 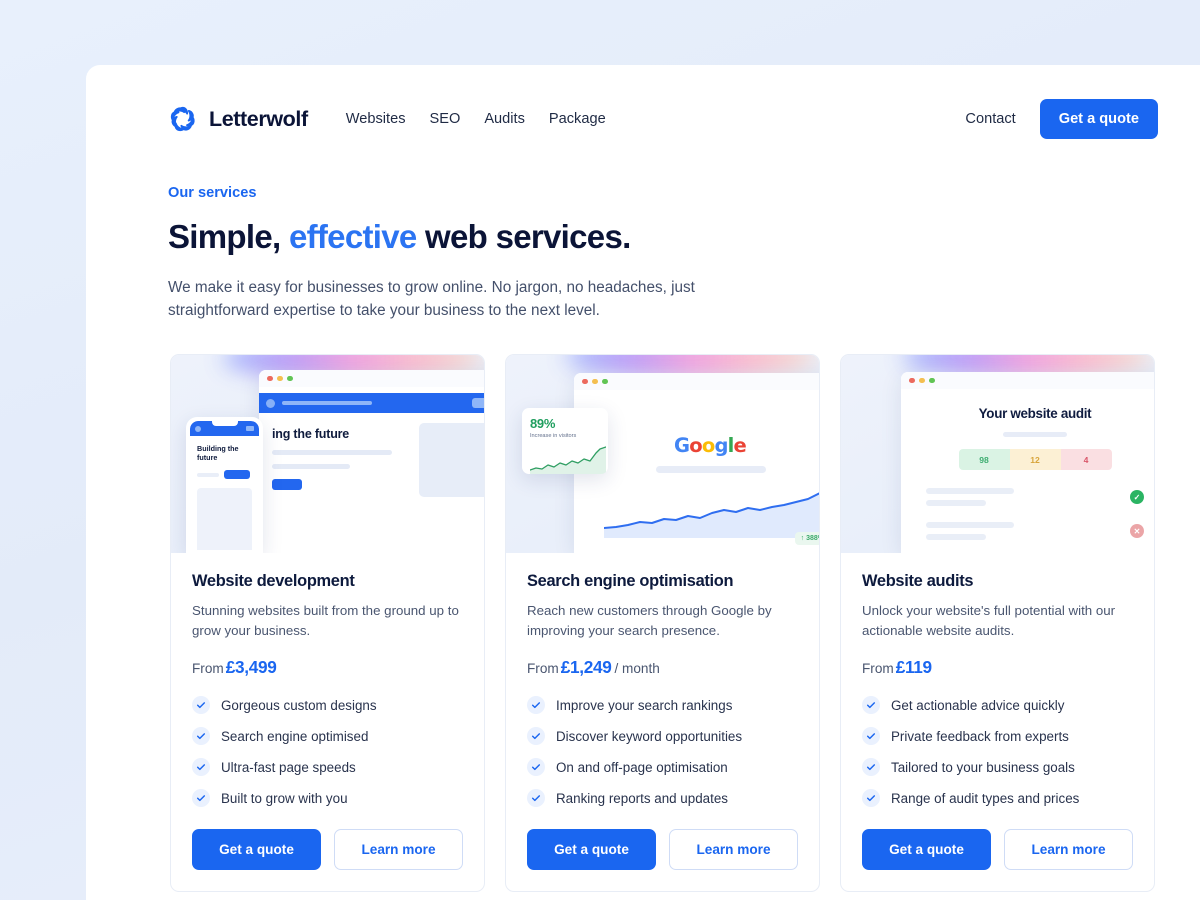 I want to click on browser-close-dot-icon, so click(x=585, y=381).